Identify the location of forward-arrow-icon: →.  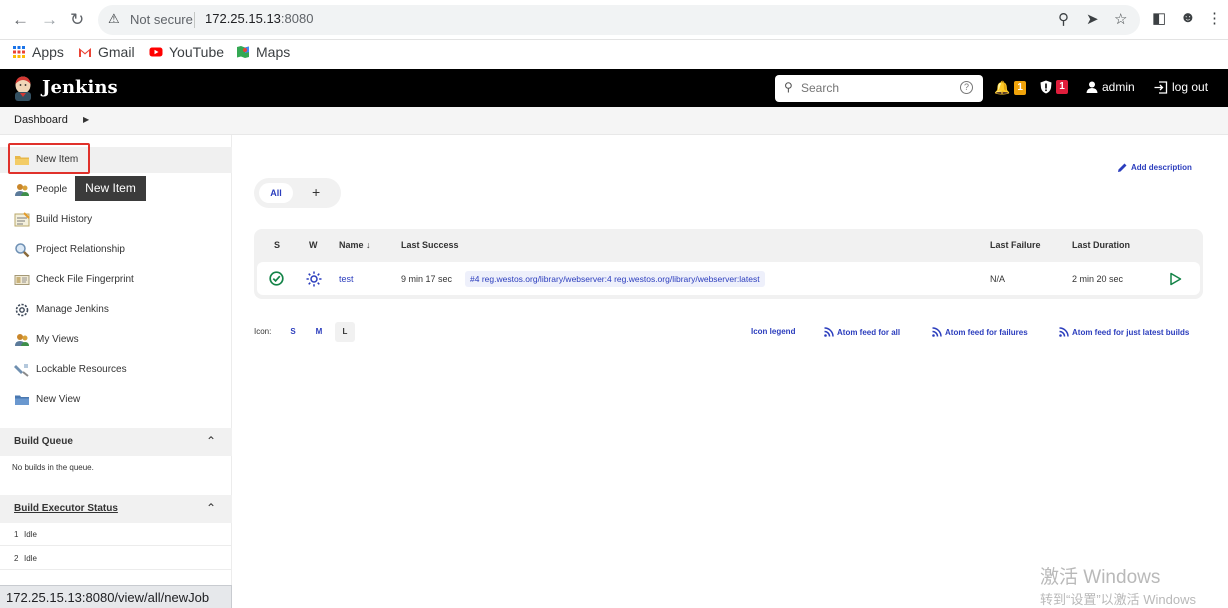
(49, 20).